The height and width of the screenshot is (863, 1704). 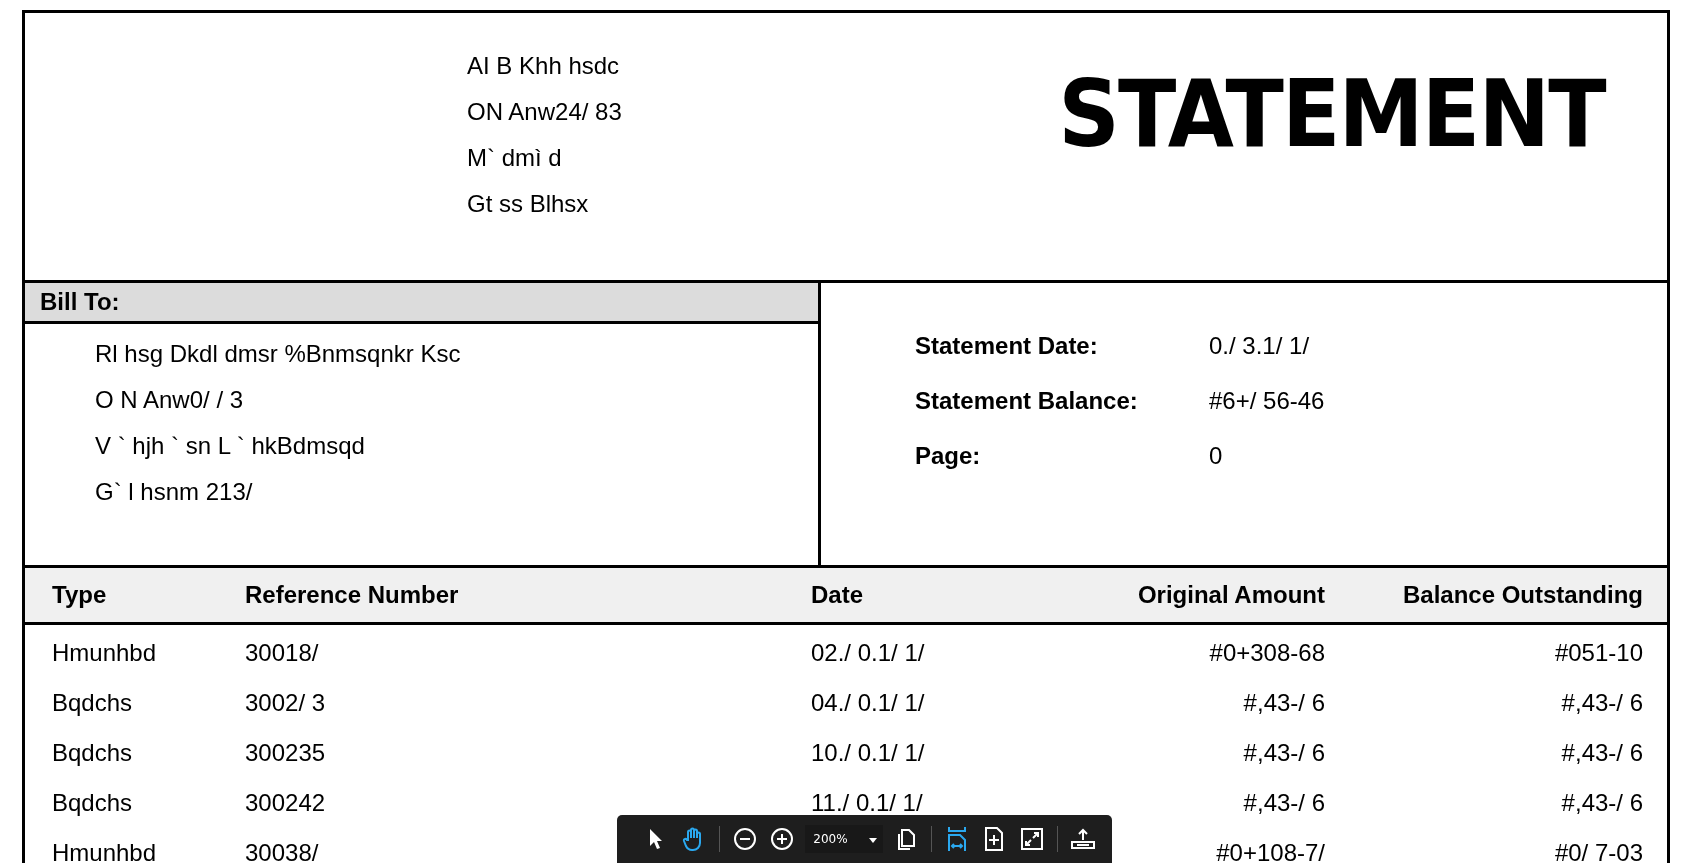 What do you see at coordinates (1216, 455) in the screenshot?
I see `info-value: 0` at bounding box center [1216, 455].